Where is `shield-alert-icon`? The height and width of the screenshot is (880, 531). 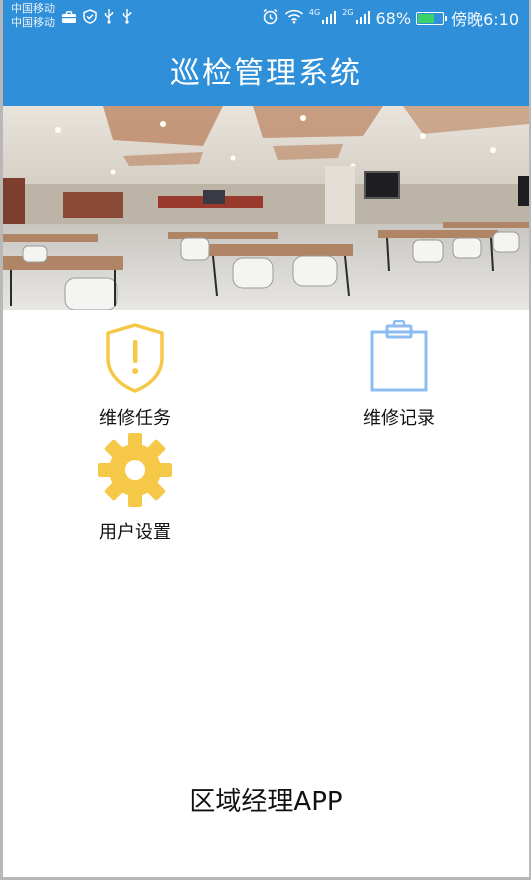
shield-alert-icon is located at coordinates (135, 360).